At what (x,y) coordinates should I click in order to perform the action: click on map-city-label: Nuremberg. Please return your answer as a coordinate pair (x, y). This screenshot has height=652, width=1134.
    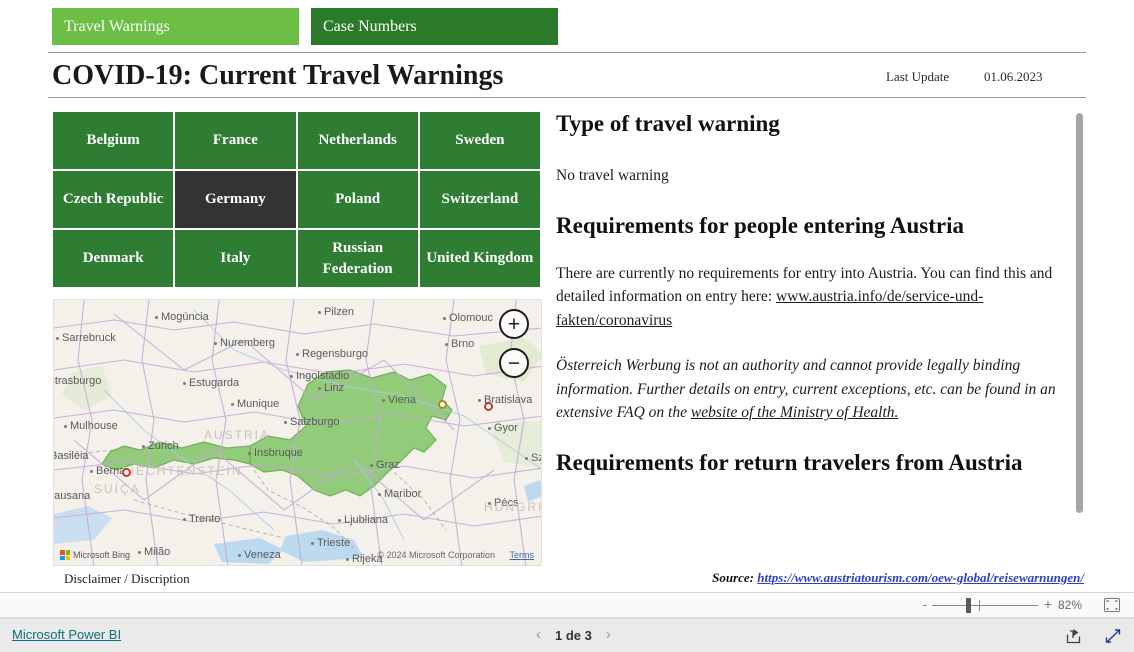
    Looking at the image, I should click on (248, 343).